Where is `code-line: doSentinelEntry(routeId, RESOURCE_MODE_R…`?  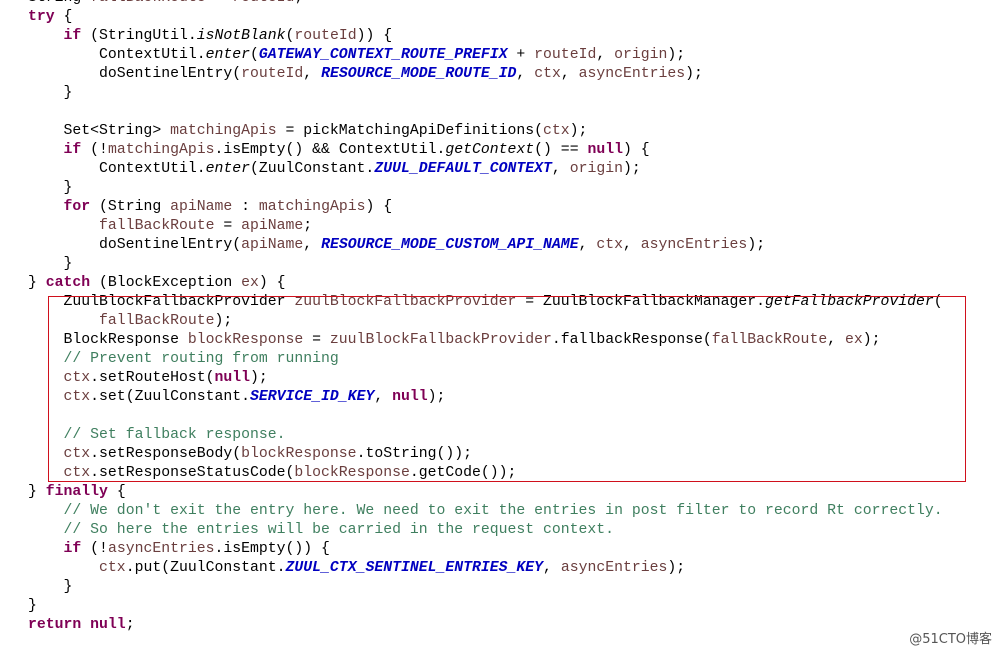
code-line: doSentinelEntry(routeId, RESOURCE_MODE_R… is located at coordinates (485, 74).